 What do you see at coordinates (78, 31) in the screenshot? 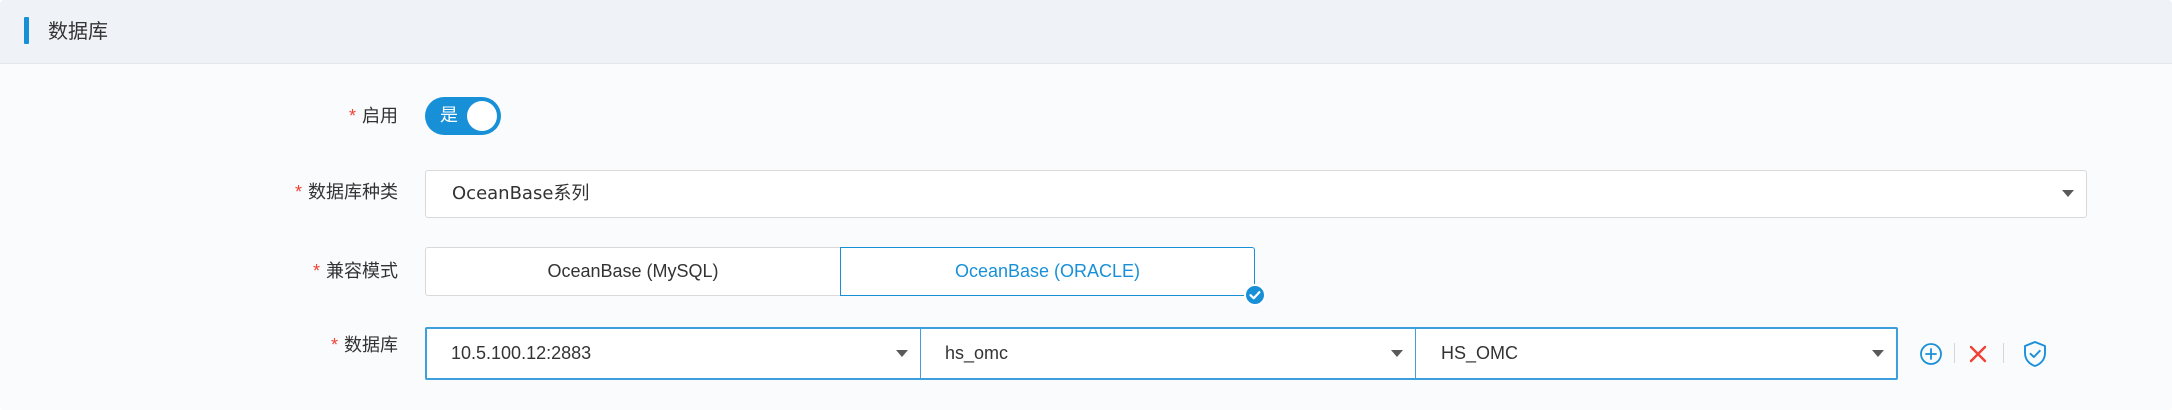
I see `panel-title: 数据库` at bounding box center [78, 31].